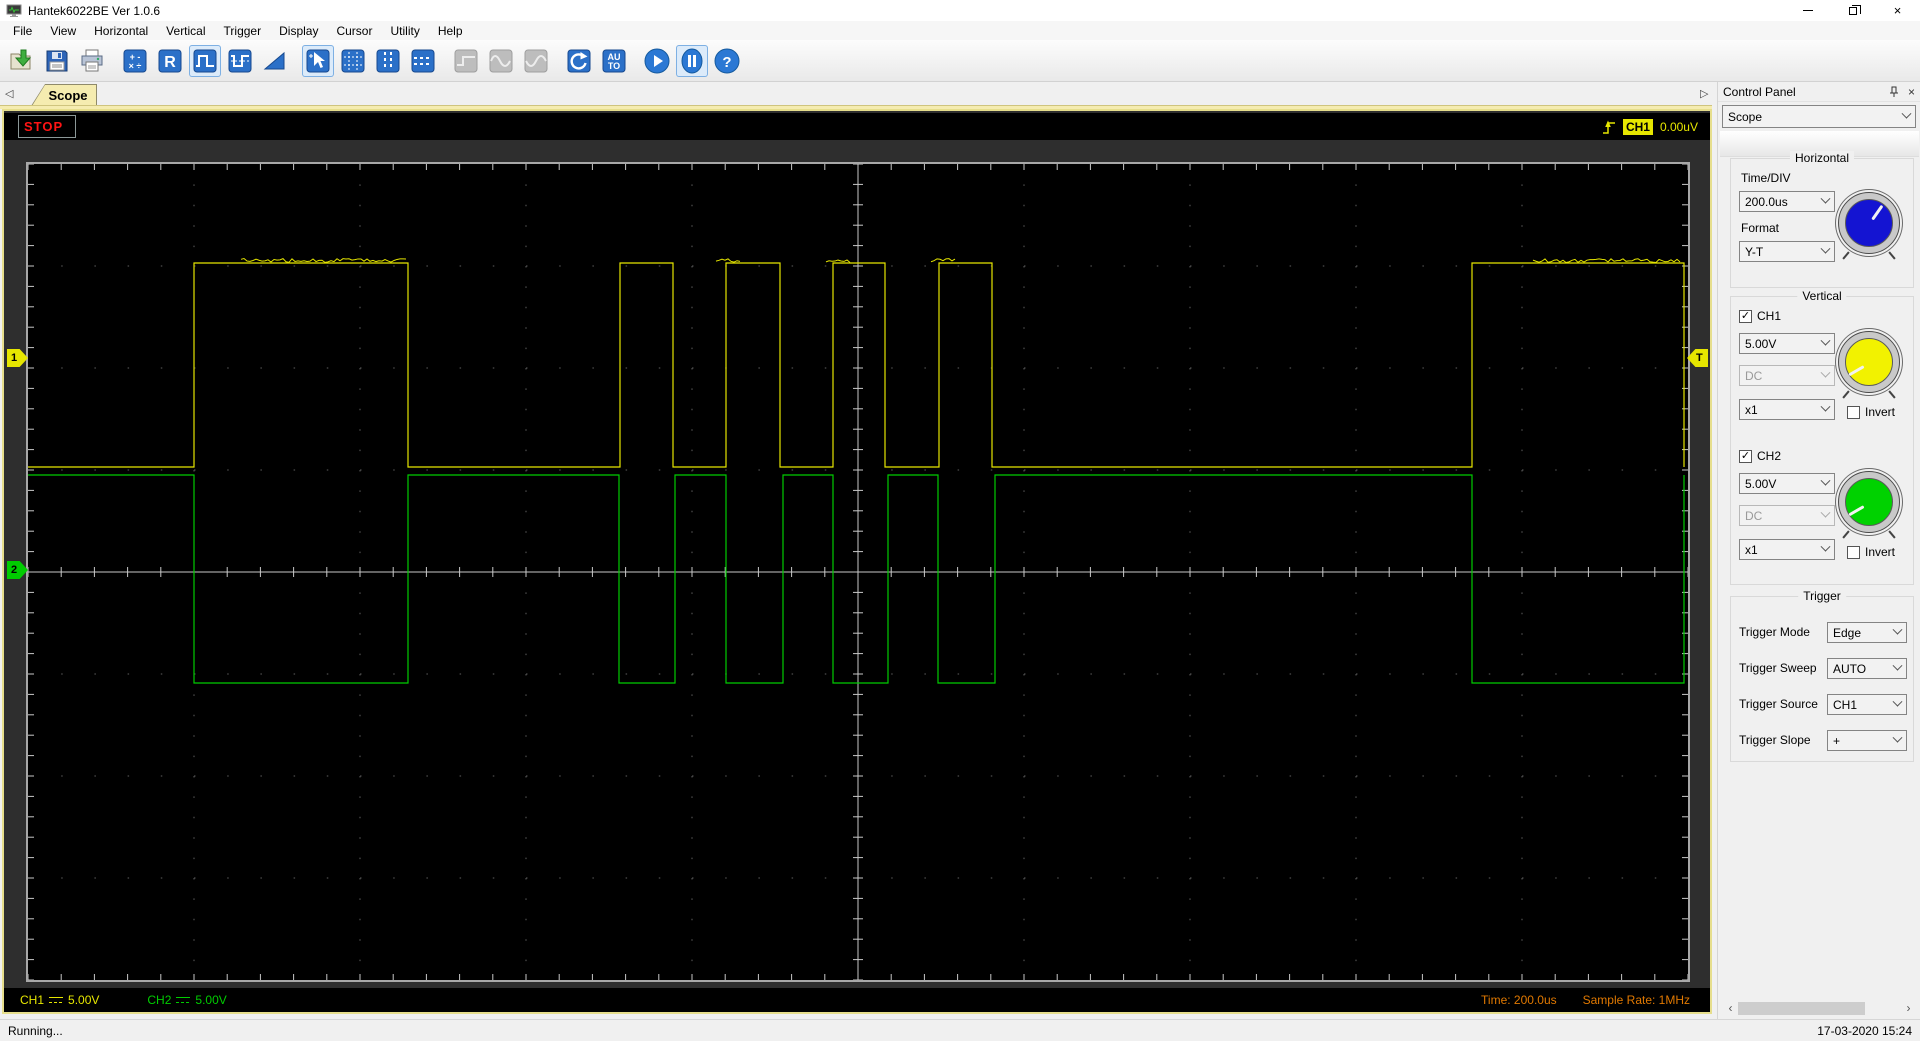  What do you see at coordinates (1778, 704) in the screenshot?
I see `trigger-source-label: Trigger Source` at bounding box center [1778, 704].